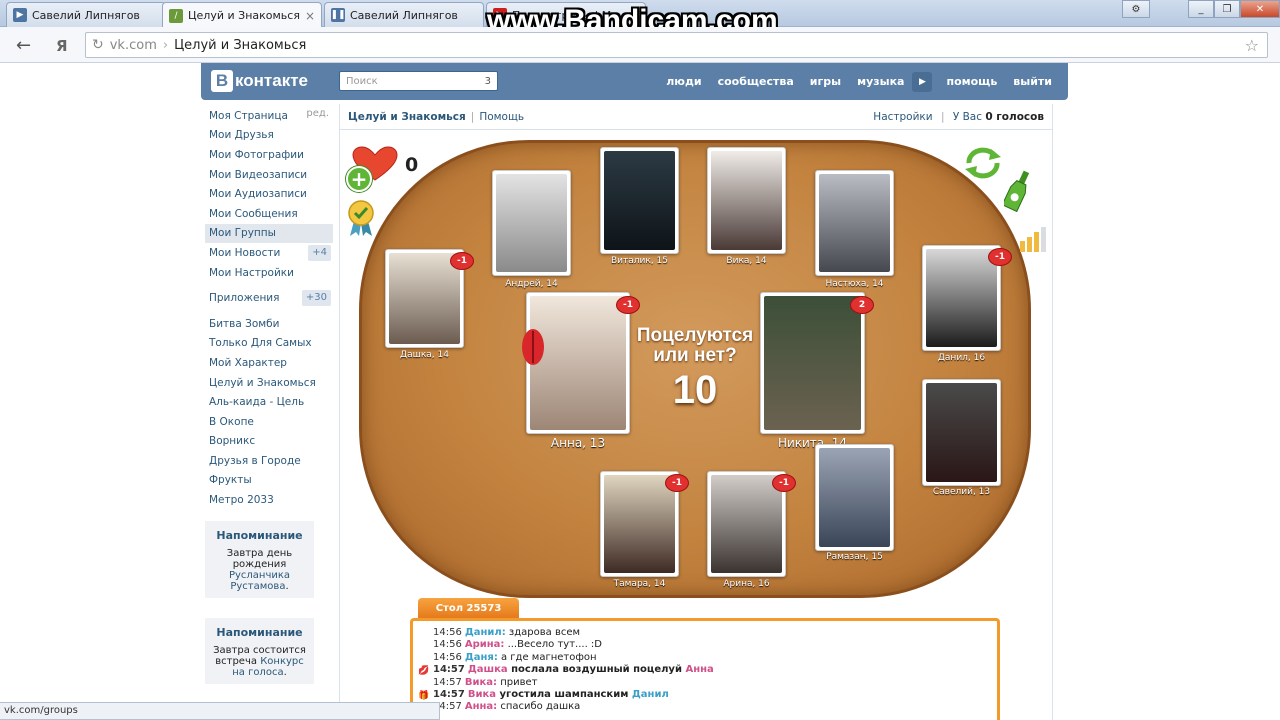 This screenshot has width=1280, height=720. I want to click on chat-message: 14:57 Вика: привет, so click(485, 682).